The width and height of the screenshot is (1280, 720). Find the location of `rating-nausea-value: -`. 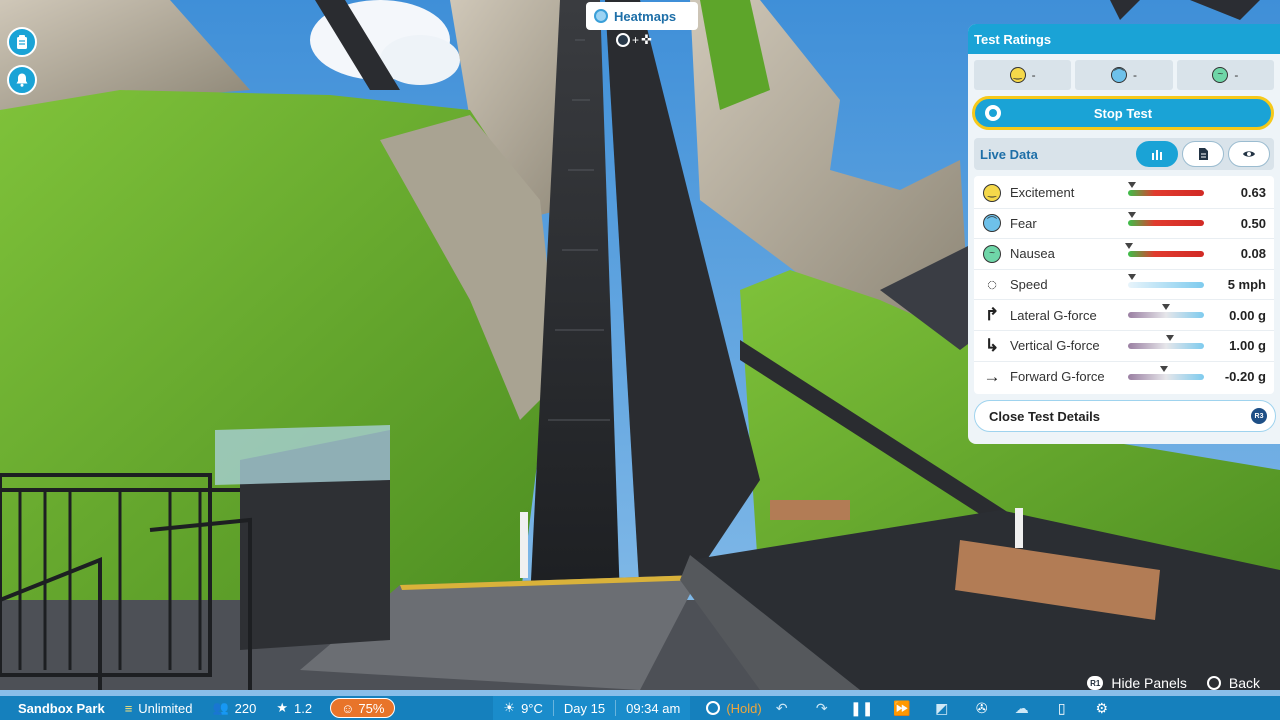

rating-nausea-value: - is located at coordinates (1236, 75).